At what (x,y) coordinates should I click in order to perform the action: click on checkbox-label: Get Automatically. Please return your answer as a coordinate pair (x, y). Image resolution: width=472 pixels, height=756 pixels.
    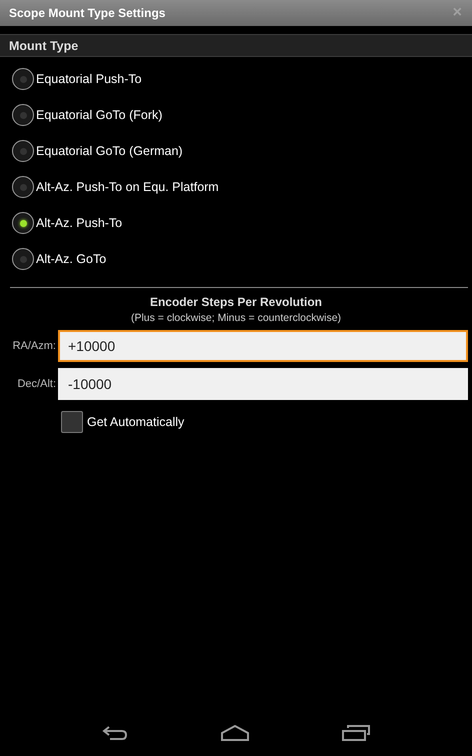
    Looking at the image, I should click on (135, 422).